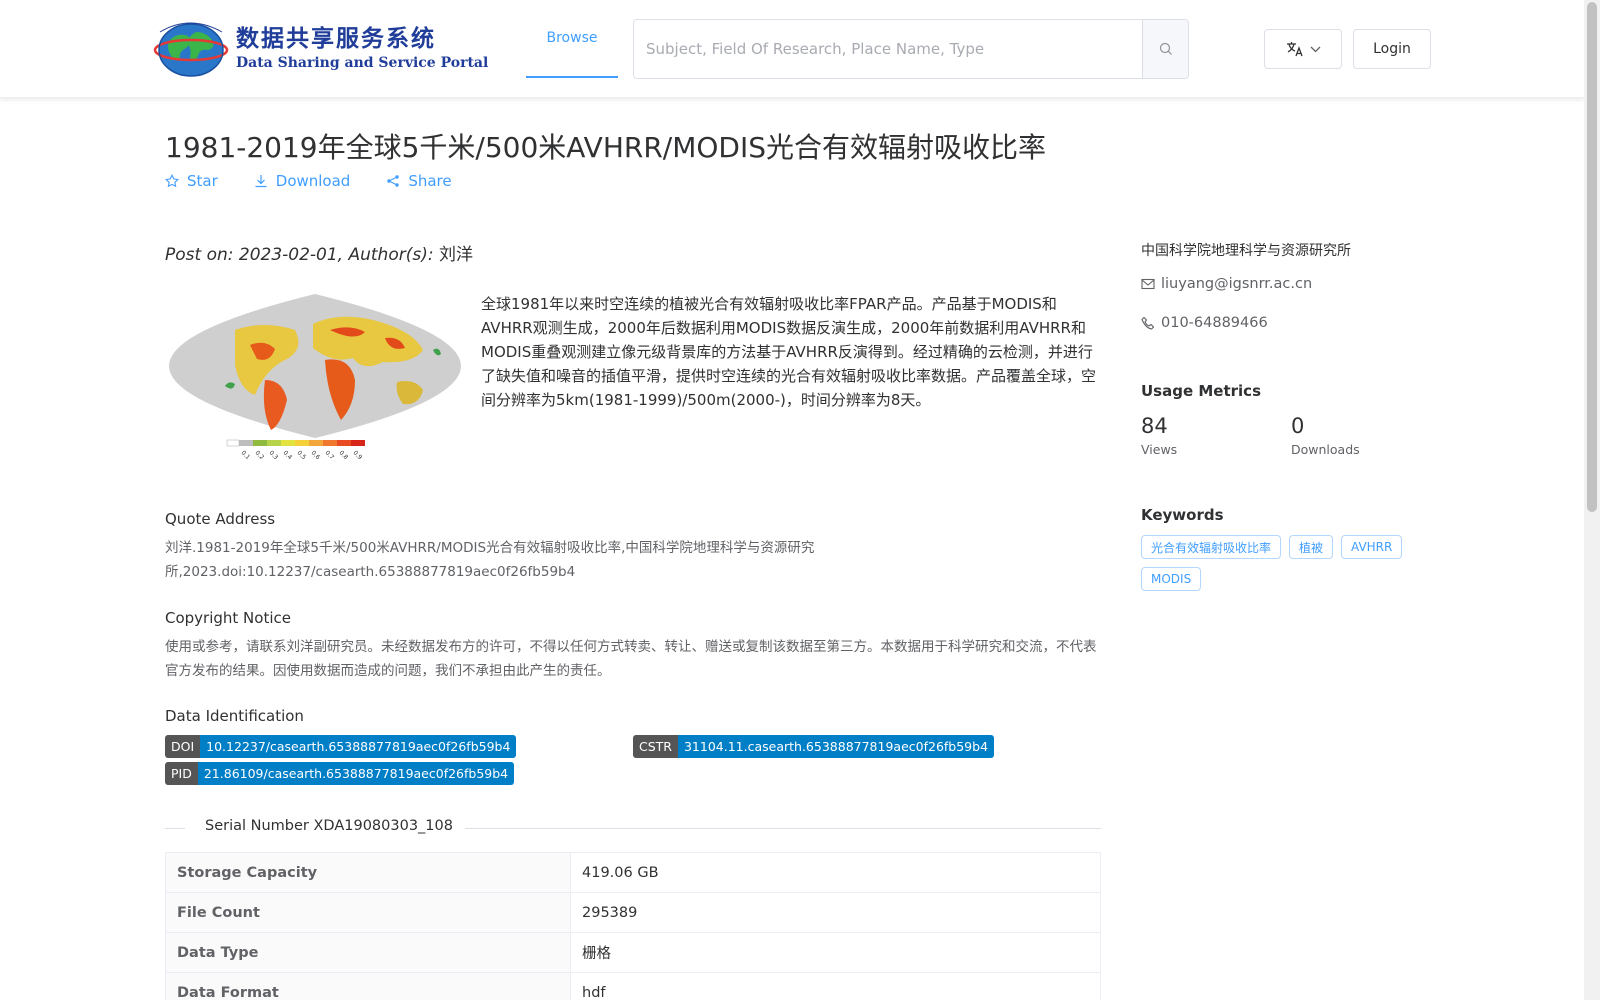  What do you see at coordinates (172, 181) in the screenshot?
I see `star-icon` at bounding box center [172, 181].